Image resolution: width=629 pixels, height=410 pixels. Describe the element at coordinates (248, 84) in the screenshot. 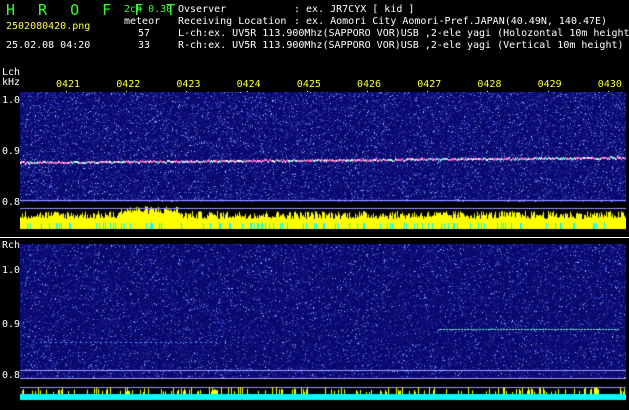

I see `time-label-0424: 0424` at that location.